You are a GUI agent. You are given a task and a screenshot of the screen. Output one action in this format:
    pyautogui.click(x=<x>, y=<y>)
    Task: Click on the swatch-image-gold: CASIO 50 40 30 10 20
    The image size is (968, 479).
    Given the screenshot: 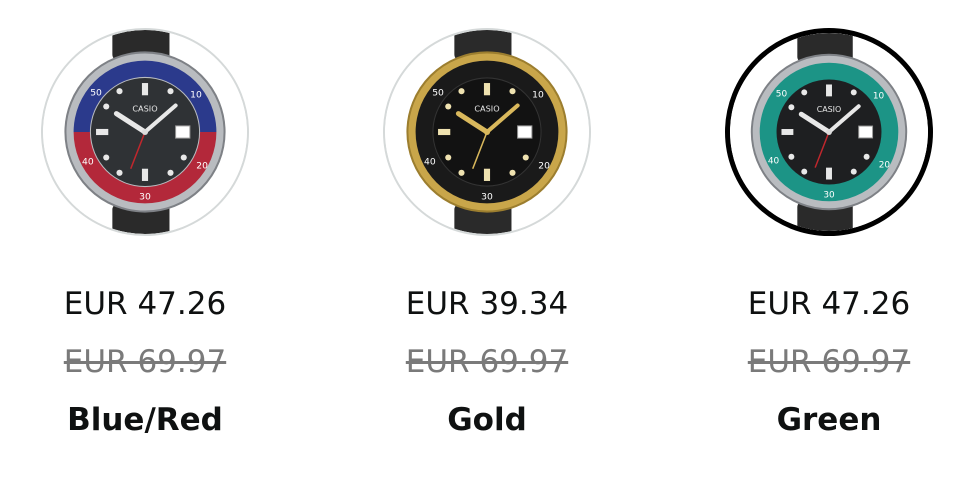 What is the action you would take?
    pyautogui.click(x=487, y=132)
    